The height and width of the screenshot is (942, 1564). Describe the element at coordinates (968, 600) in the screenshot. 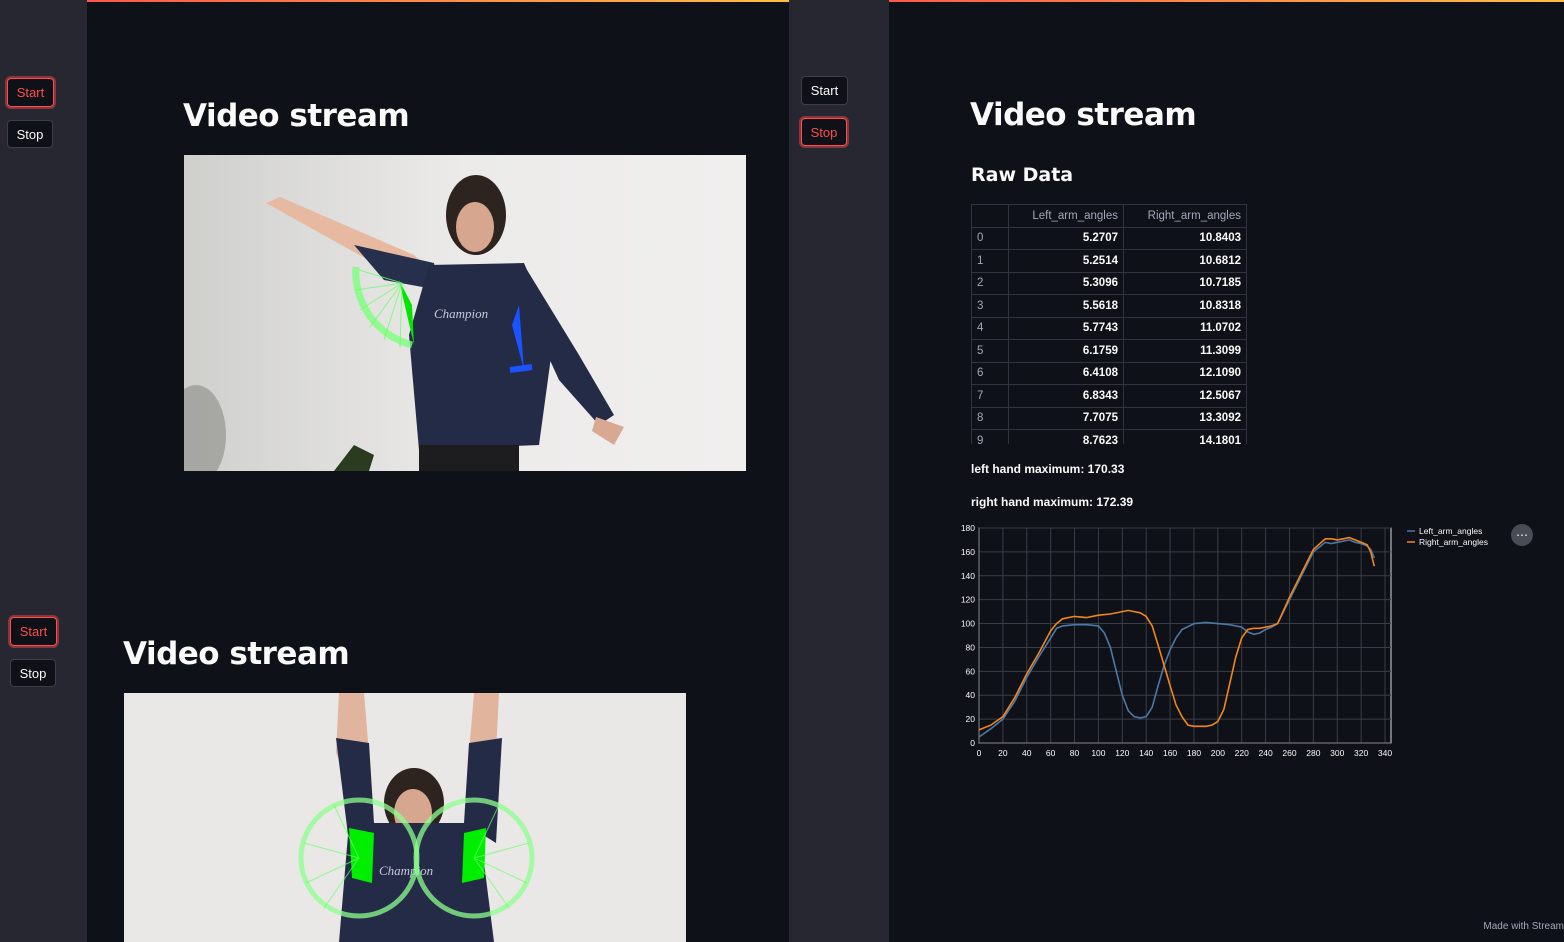

I see `y-tick-label: 120` at that location.